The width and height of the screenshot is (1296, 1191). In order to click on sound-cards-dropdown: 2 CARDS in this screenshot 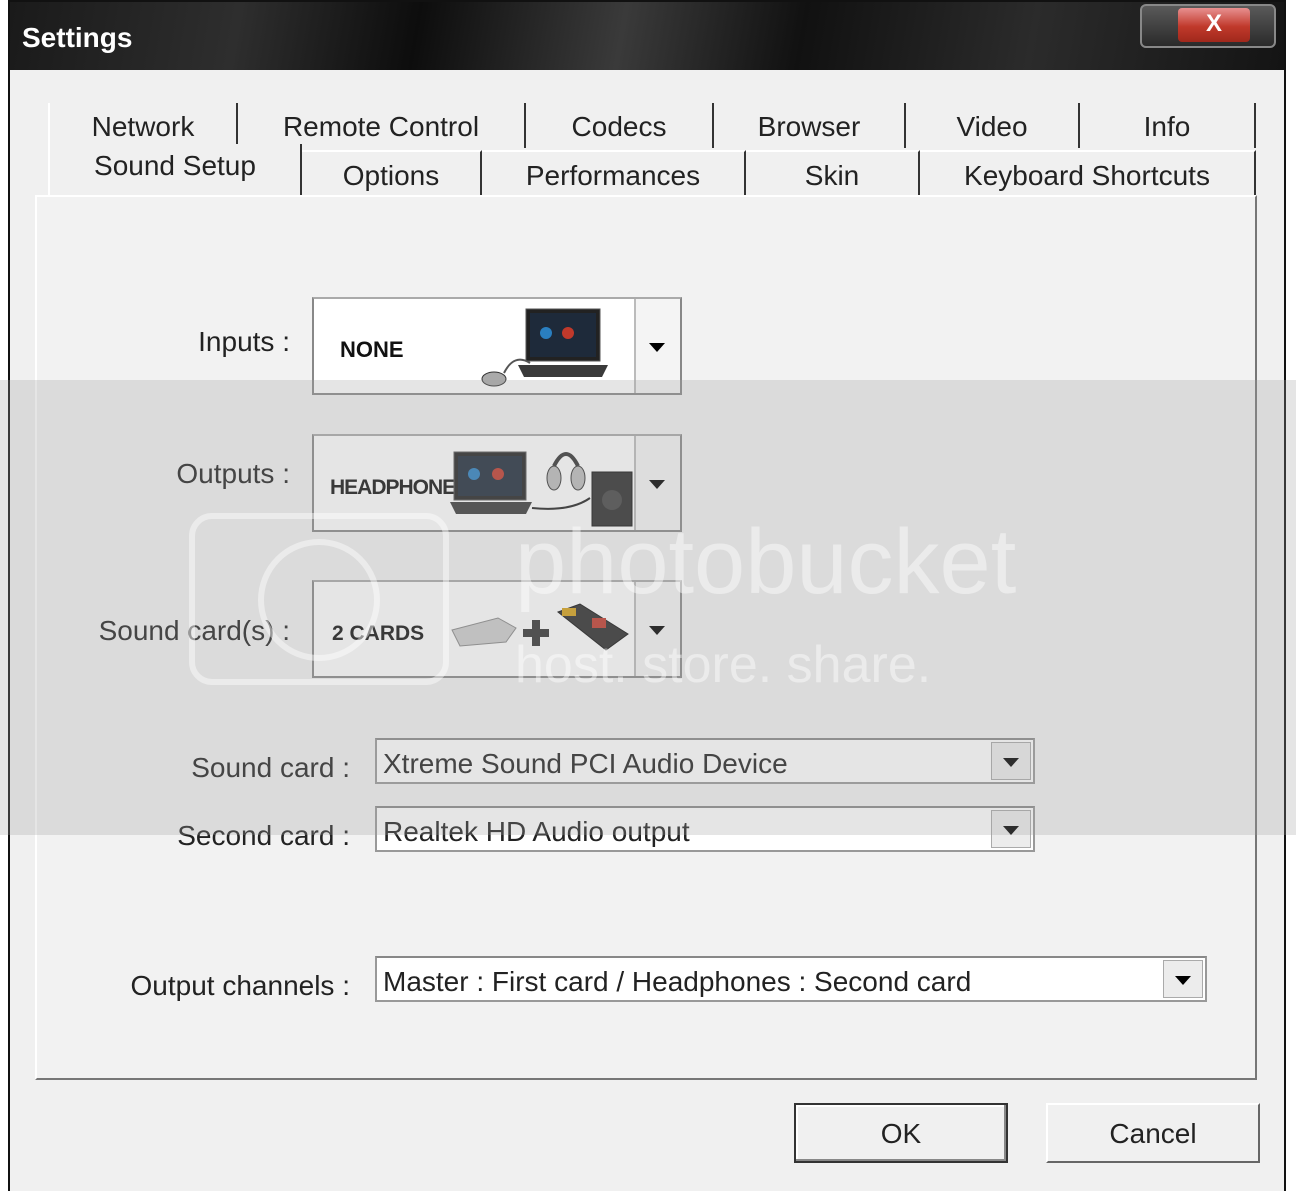, I will do `click(497, 629)`.